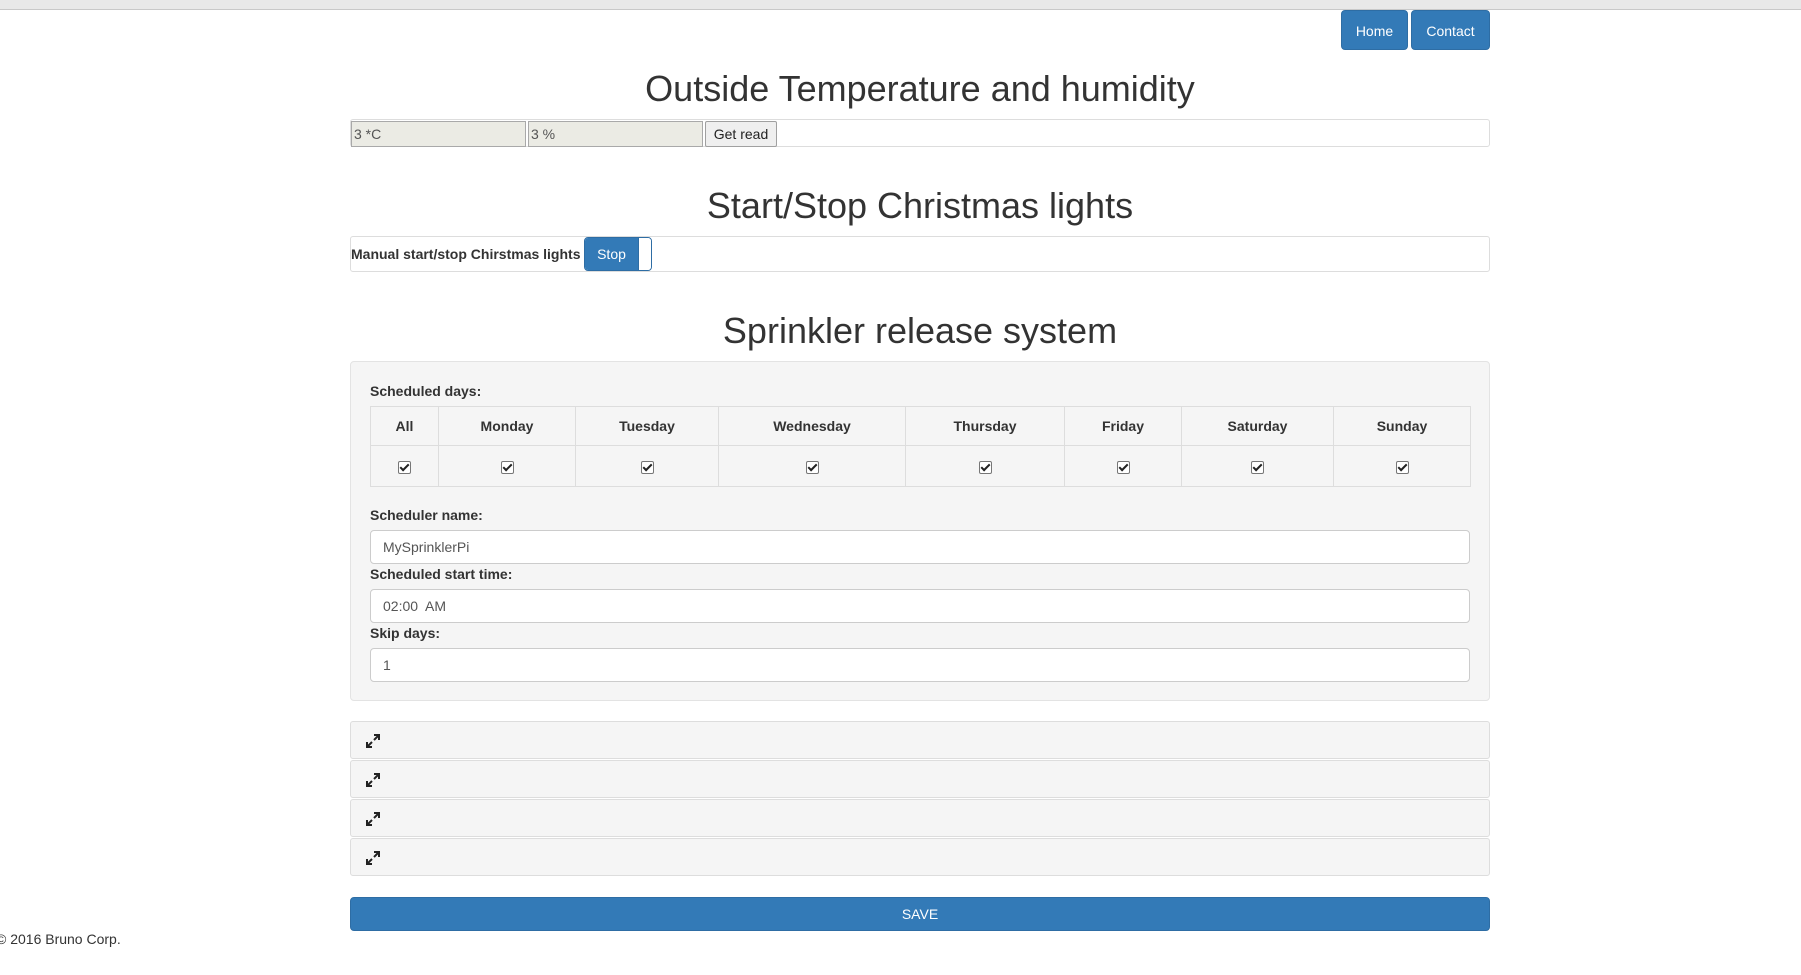 This screenshot has height=975, width=1801. Describe the element at coordinates (920, 466) in the screenshot. I see `days-checkbox-row` at that location.